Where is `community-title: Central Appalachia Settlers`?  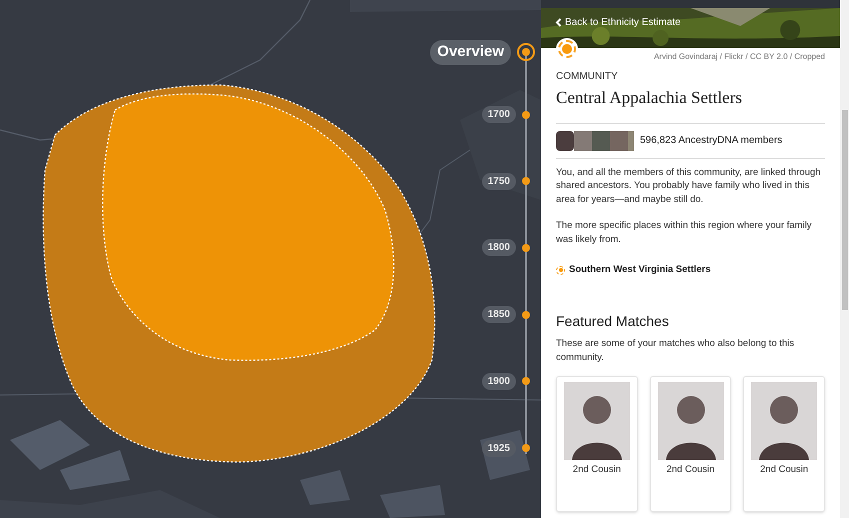
community-title: Central Appalachia Settlers is located at coordinates (649, 98).